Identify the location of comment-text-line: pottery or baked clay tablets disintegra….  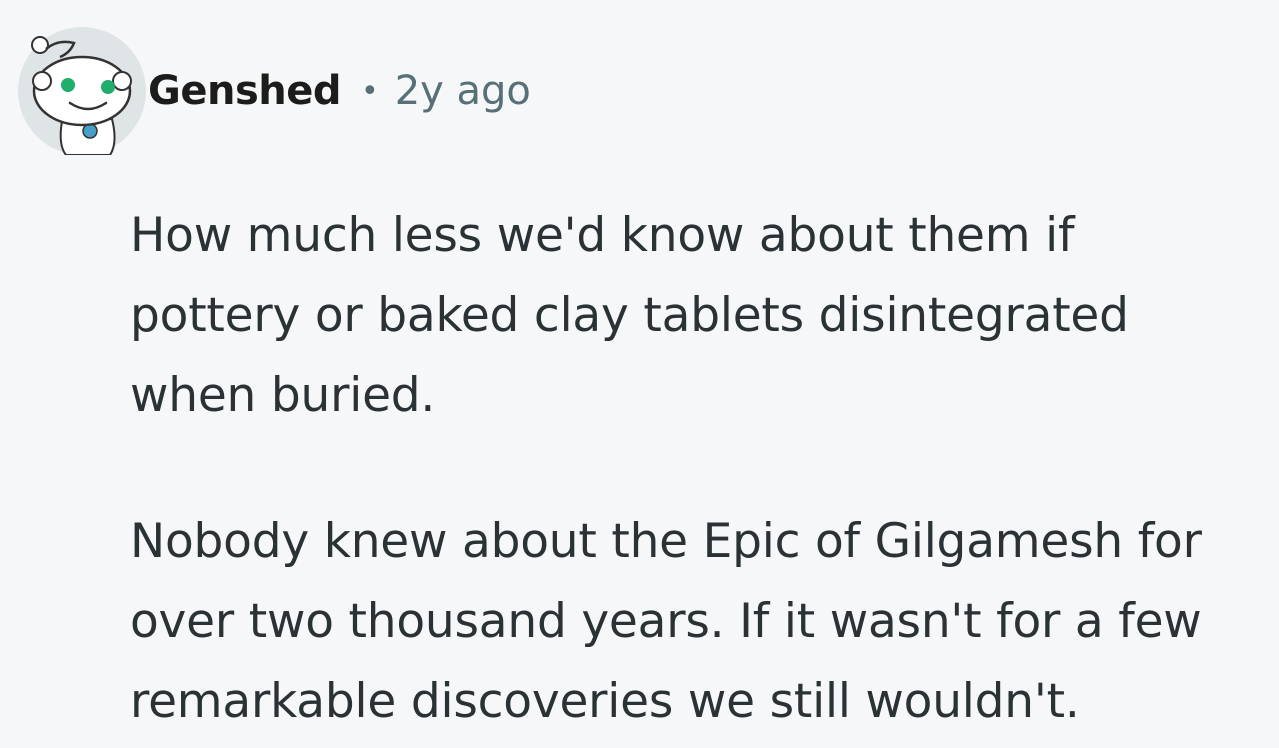
(629, 315).